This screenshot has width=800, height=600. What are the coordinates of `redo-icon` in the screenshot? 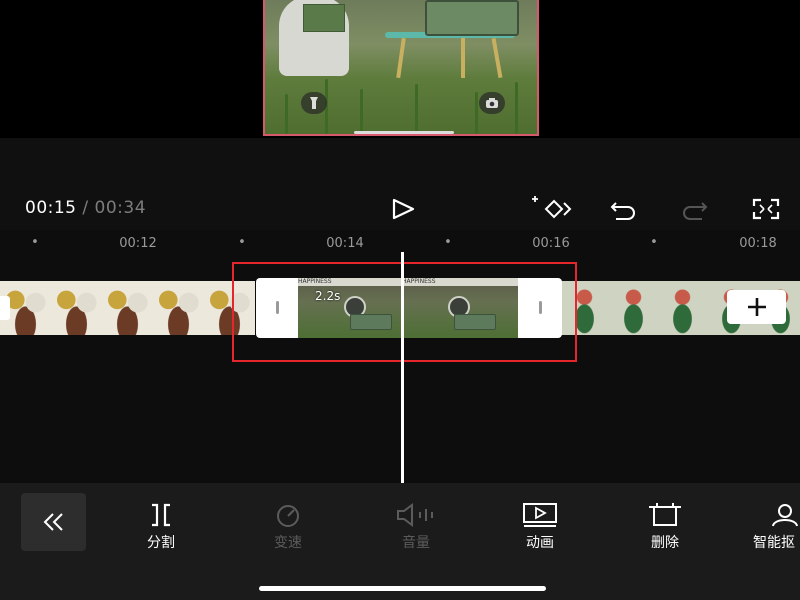 It's located at (695, 211).